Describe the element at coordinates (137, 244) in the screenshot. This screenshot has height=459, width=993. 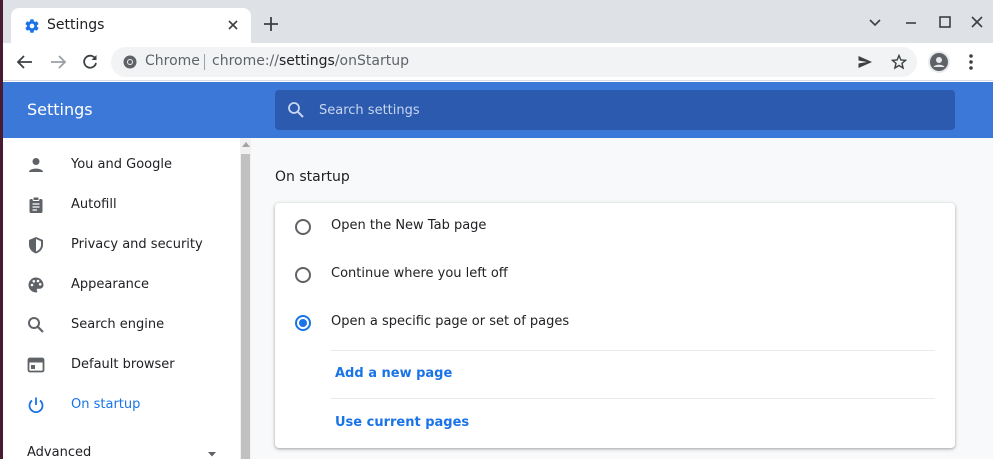
I see `sidebar-item-label: Privacy and security` at that location.